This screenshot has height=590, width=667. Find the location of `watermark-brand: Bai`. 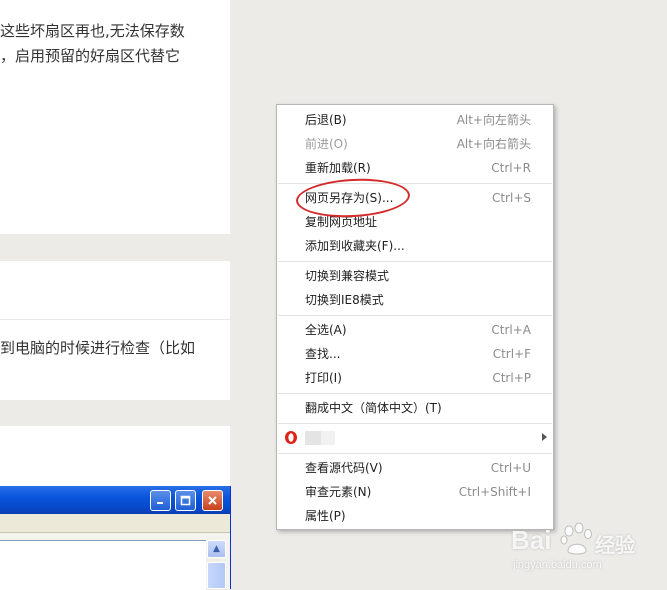

watermark-brand: Bai is located at coordinates (531, 540).